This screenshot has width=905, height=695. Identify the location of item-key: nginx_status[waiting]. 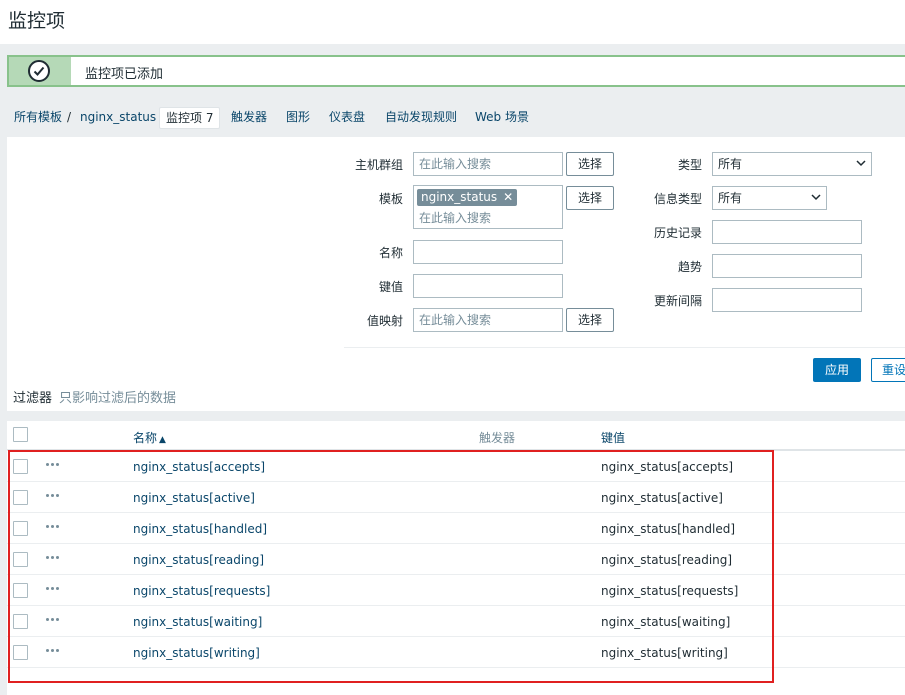
(666, 622).